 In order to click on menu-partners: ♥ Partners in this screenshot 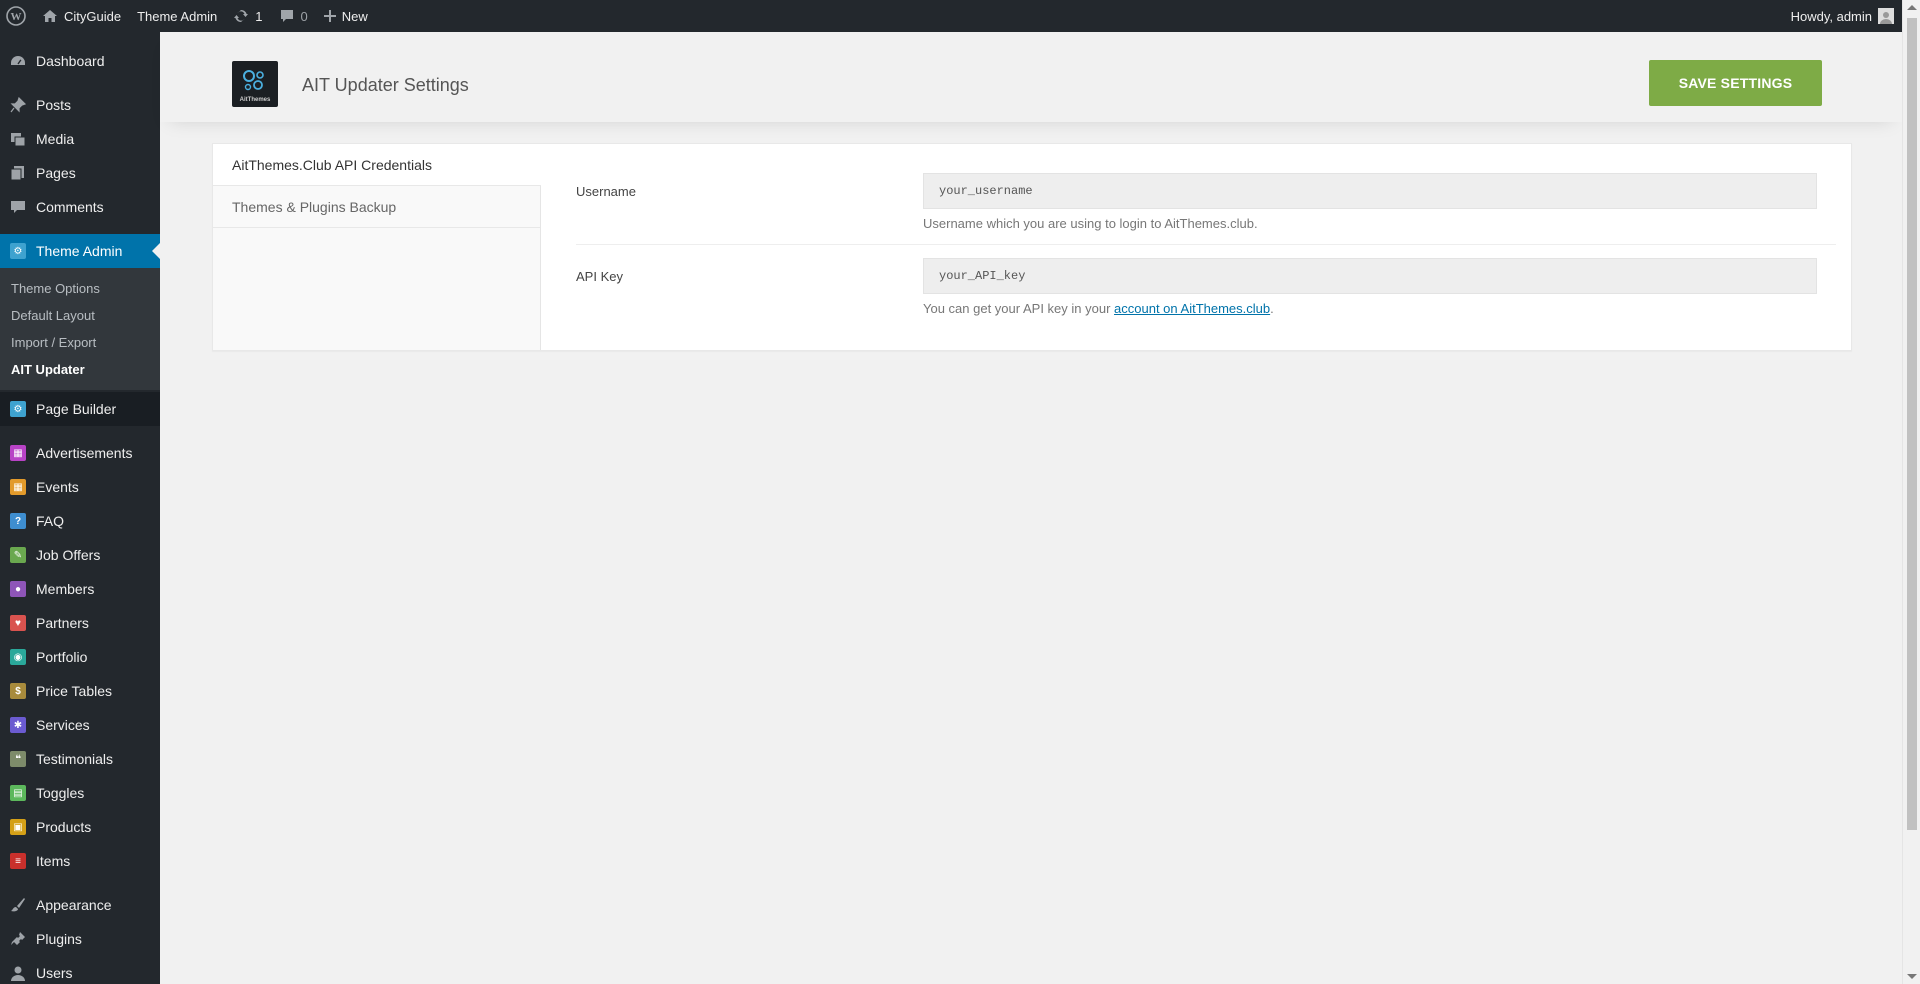, I will do `click(80, 623)`.